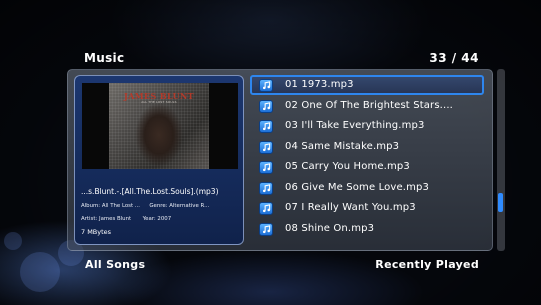  I want to click on track-label: 08 Shine On.mp3, so click(330, 228).